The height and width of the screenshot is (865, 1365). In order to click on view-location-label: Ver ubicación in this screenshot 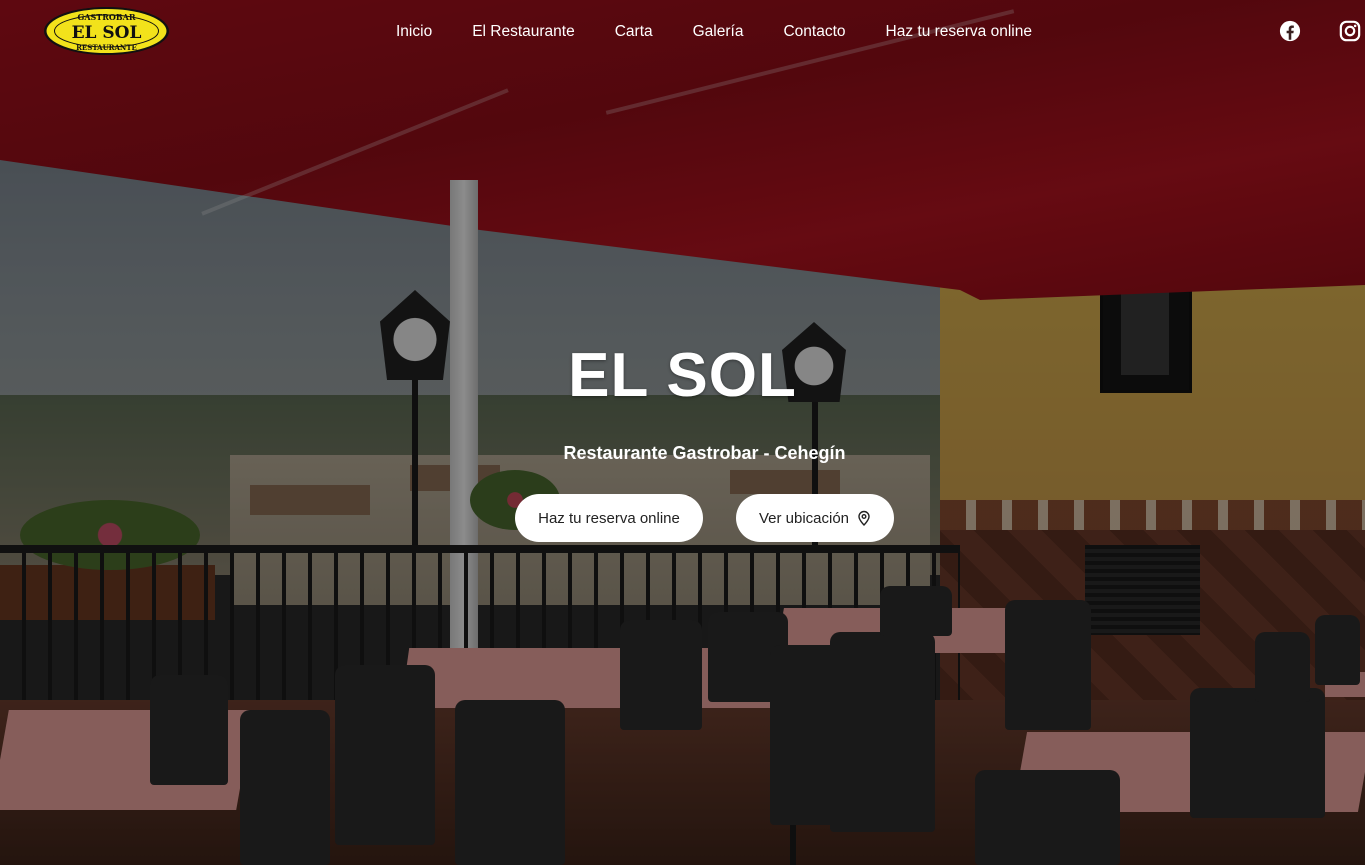, I will do `click(804, 518)`.